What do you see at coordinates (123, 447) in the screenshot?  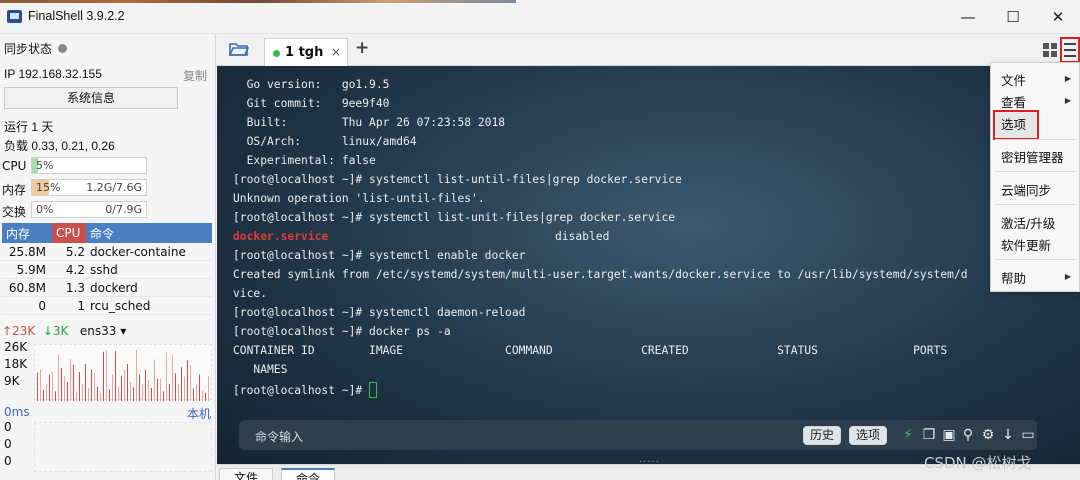 I see `ping-chart` at bounding box center [123, 447].